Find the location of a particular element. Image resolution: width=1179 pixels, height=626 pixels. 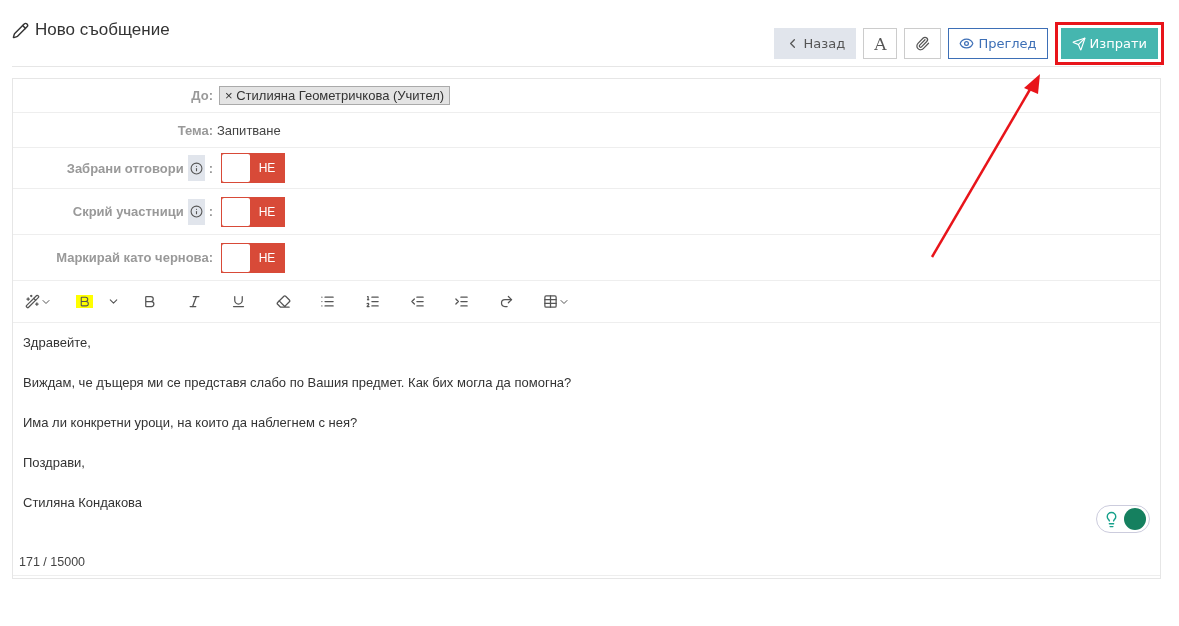

paperclip-icon is located at coordinates (923, 43).